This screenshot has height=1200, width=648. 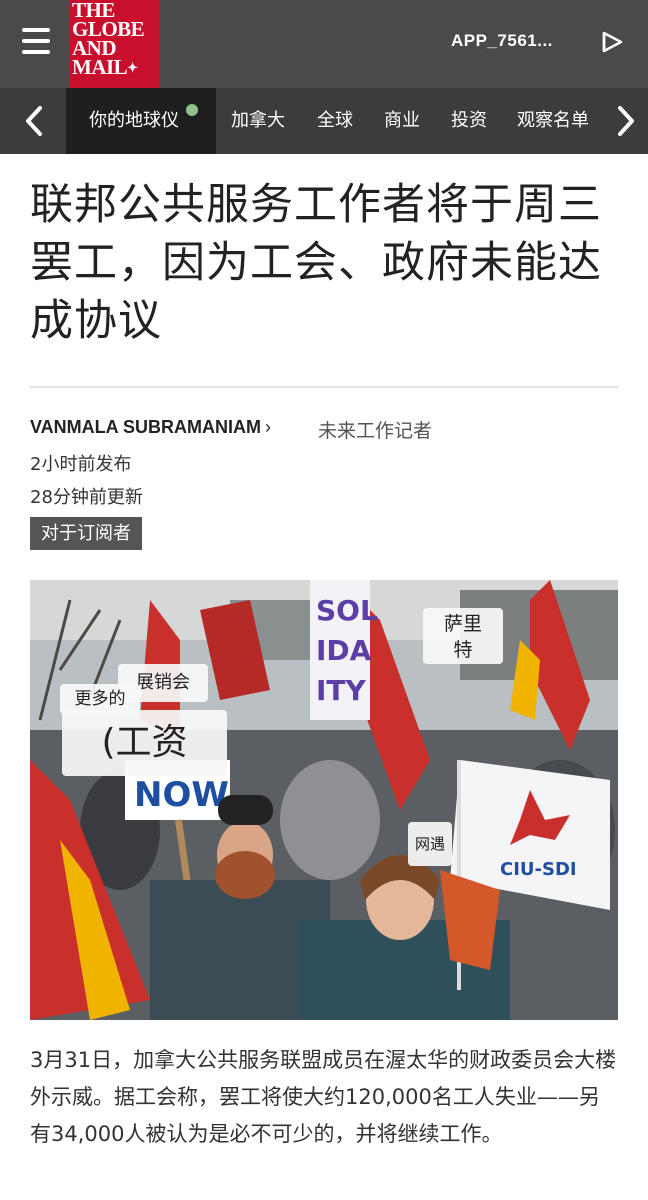 What do you see at coordinates (105, 67) in the screenshot?
I see `logo-line: MAIL✦` at bounding box center [105, 67].